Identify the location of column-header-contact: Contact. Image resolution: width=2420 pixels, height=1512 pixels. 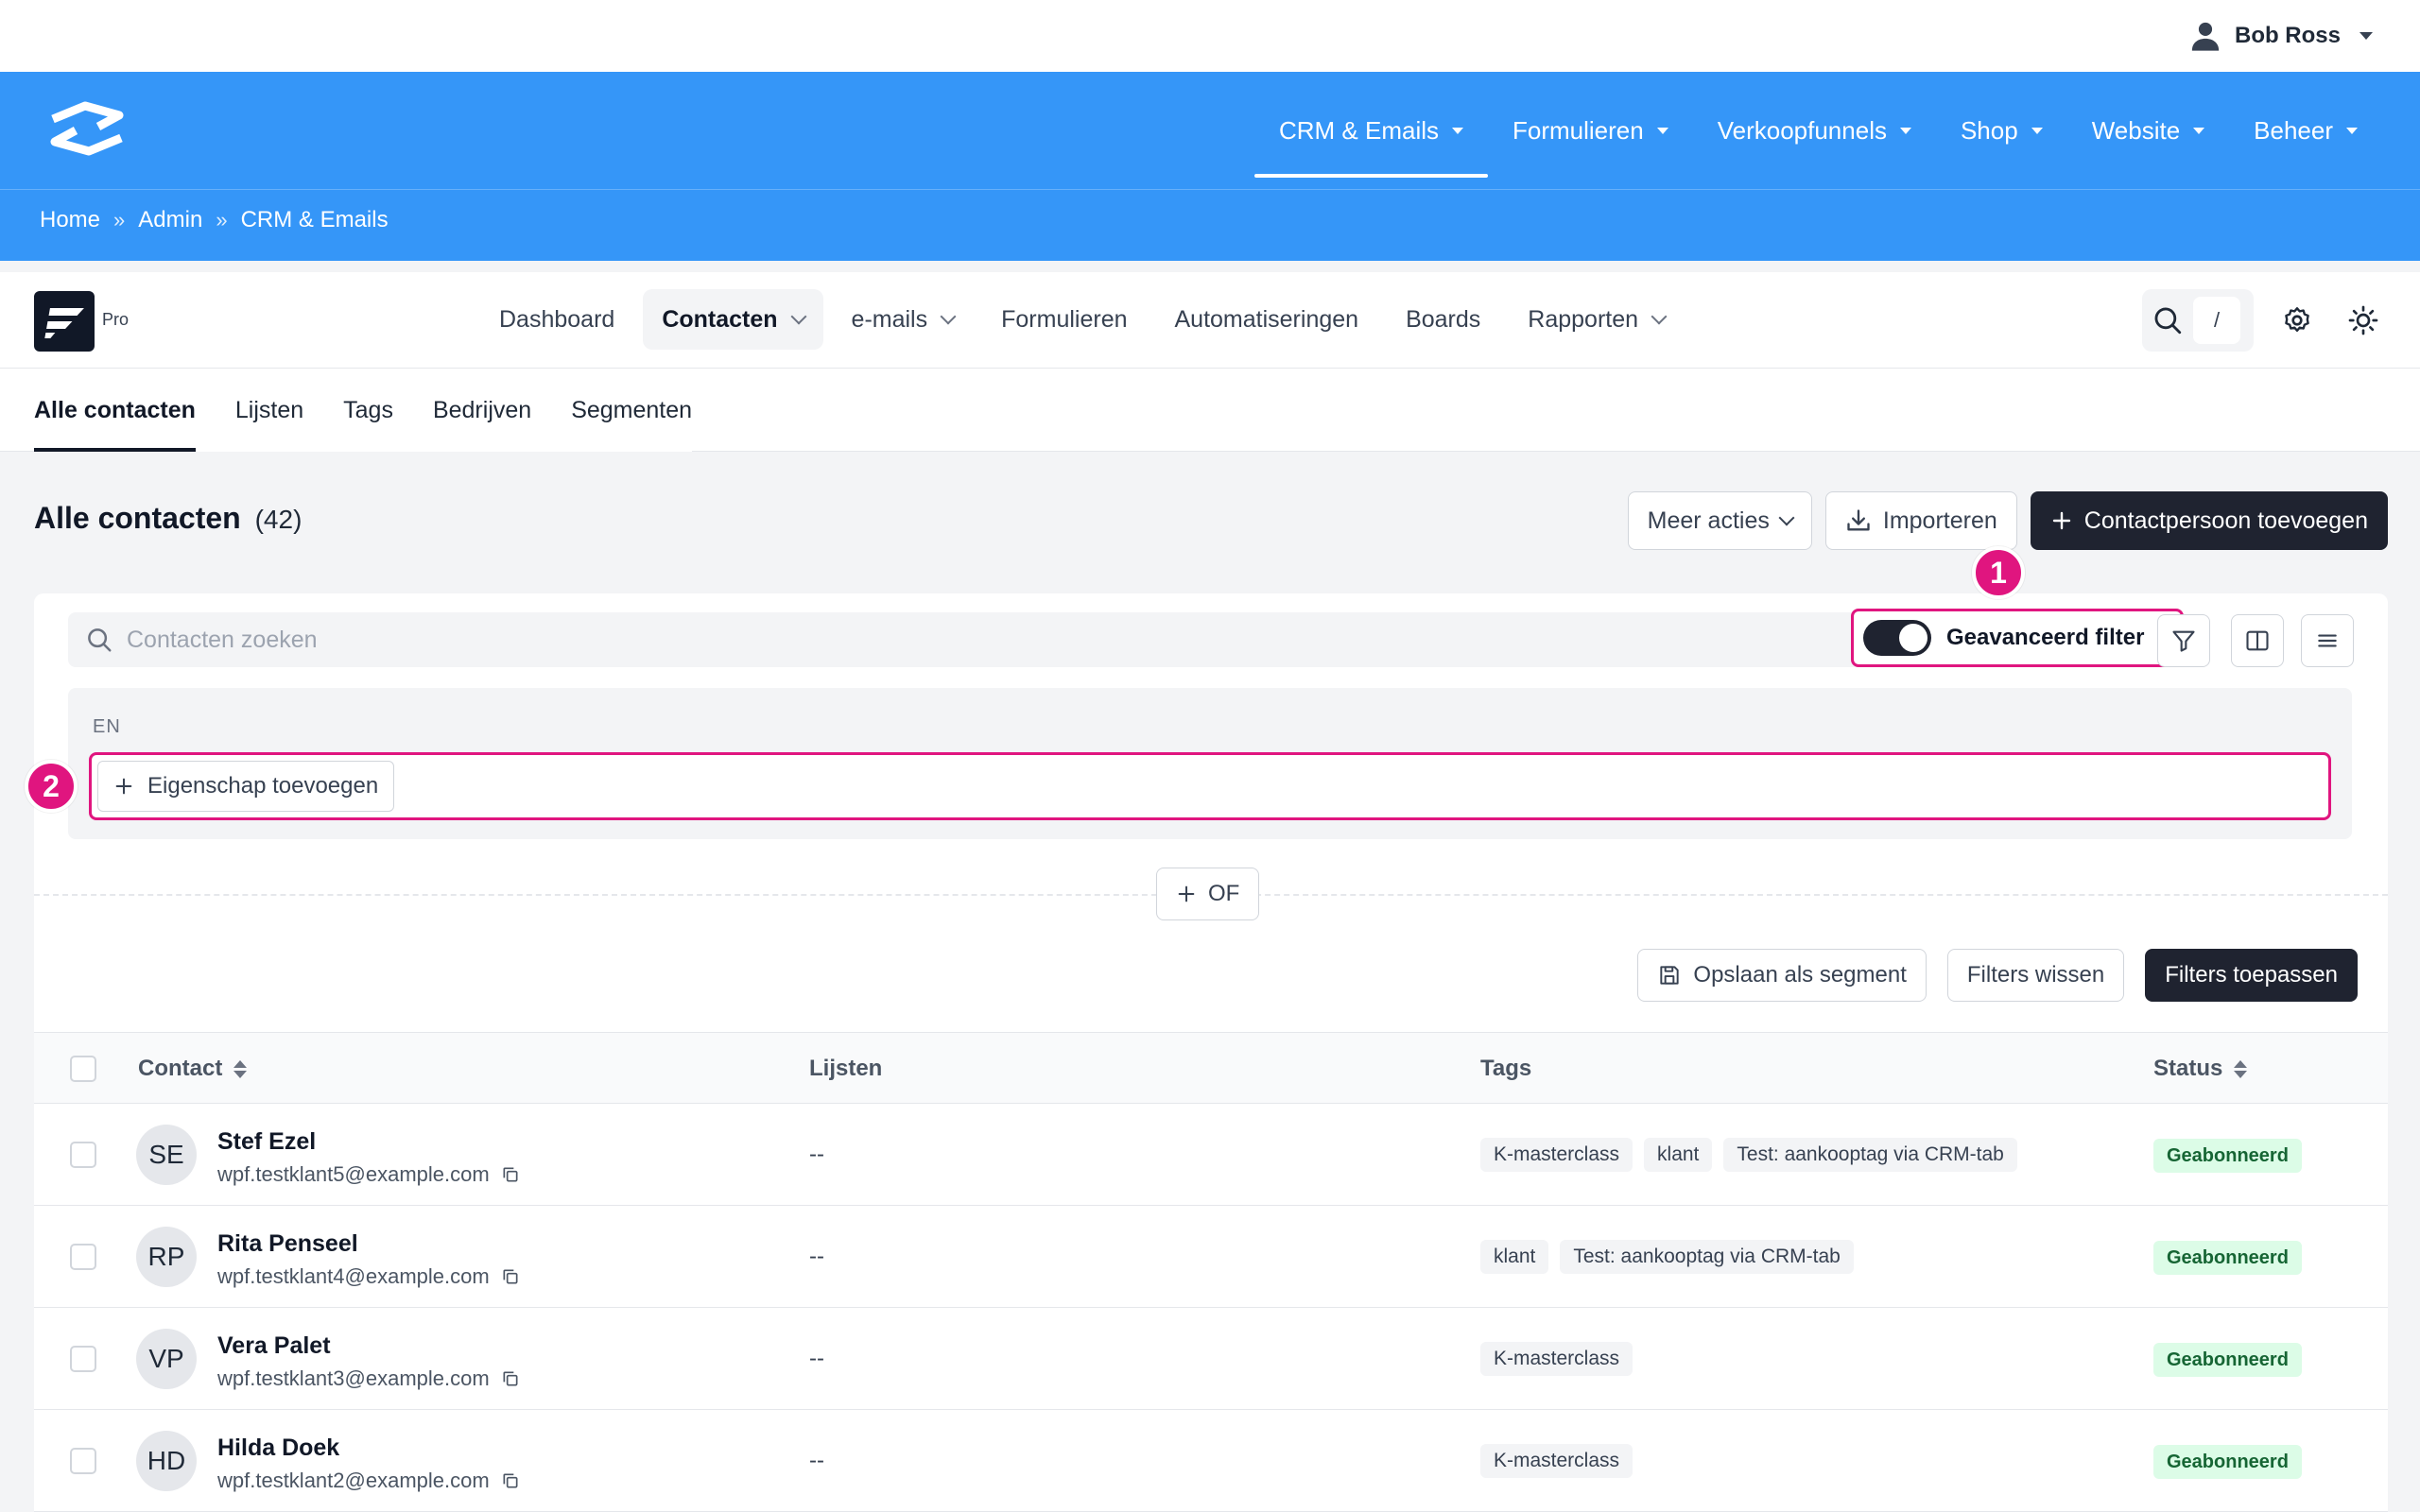
(193, 1069).